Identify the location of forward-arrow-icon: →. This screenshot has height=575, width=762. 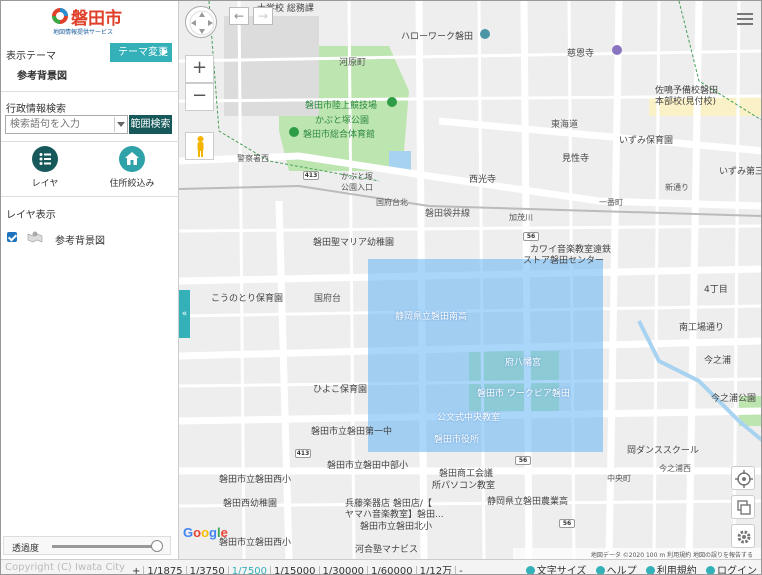
(263, 16).